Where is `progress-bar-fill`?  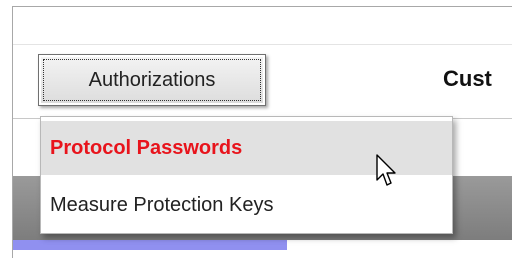
progress-bar-fill is located at coordinates (150, 245).